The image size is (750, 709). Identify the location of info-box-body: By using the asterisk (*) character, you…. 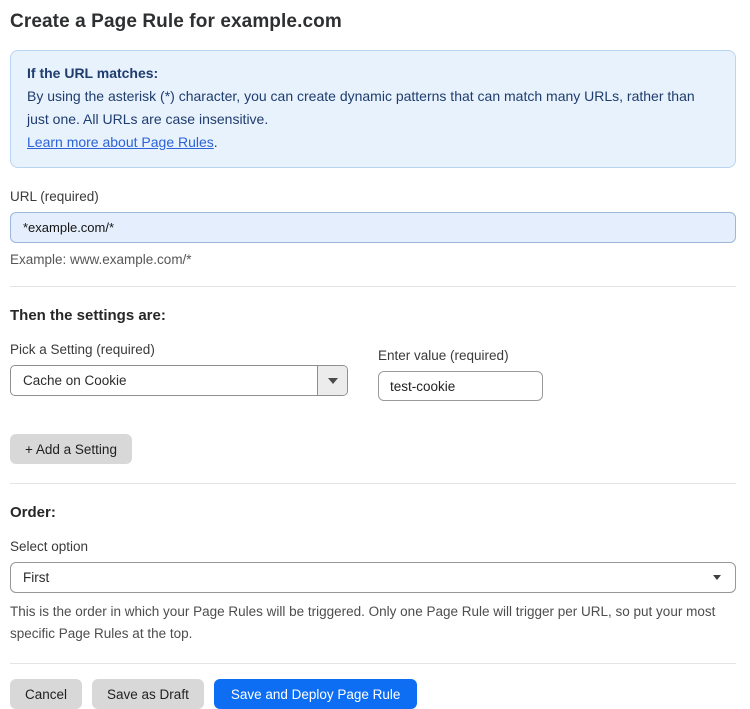
(373, 108).